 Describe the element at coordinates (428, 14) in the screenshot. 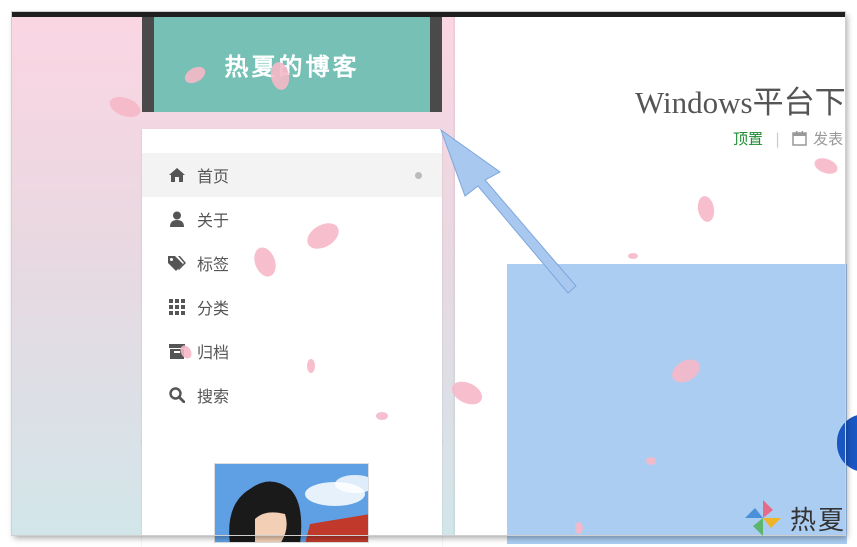

I see `top-bar` at that location.